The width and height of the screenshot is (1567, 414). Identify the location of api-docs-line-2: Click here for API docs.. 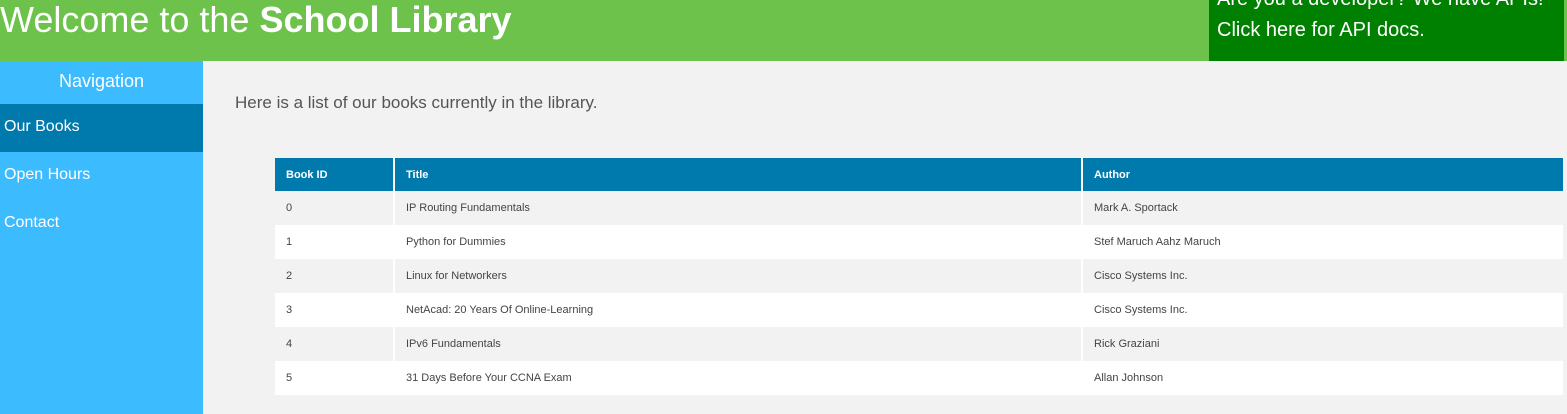
(1321, 30).